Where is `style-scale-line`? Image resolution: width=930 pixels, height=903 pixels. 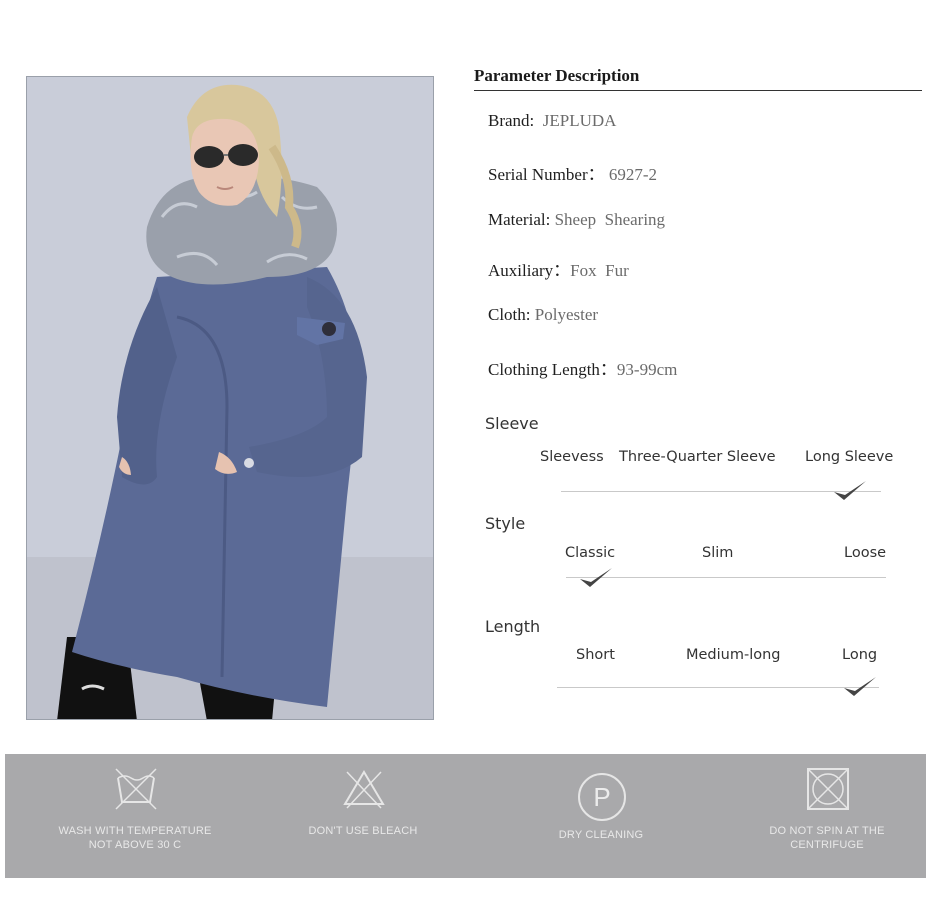
style-scale-line is located at coordinates (726, 577).